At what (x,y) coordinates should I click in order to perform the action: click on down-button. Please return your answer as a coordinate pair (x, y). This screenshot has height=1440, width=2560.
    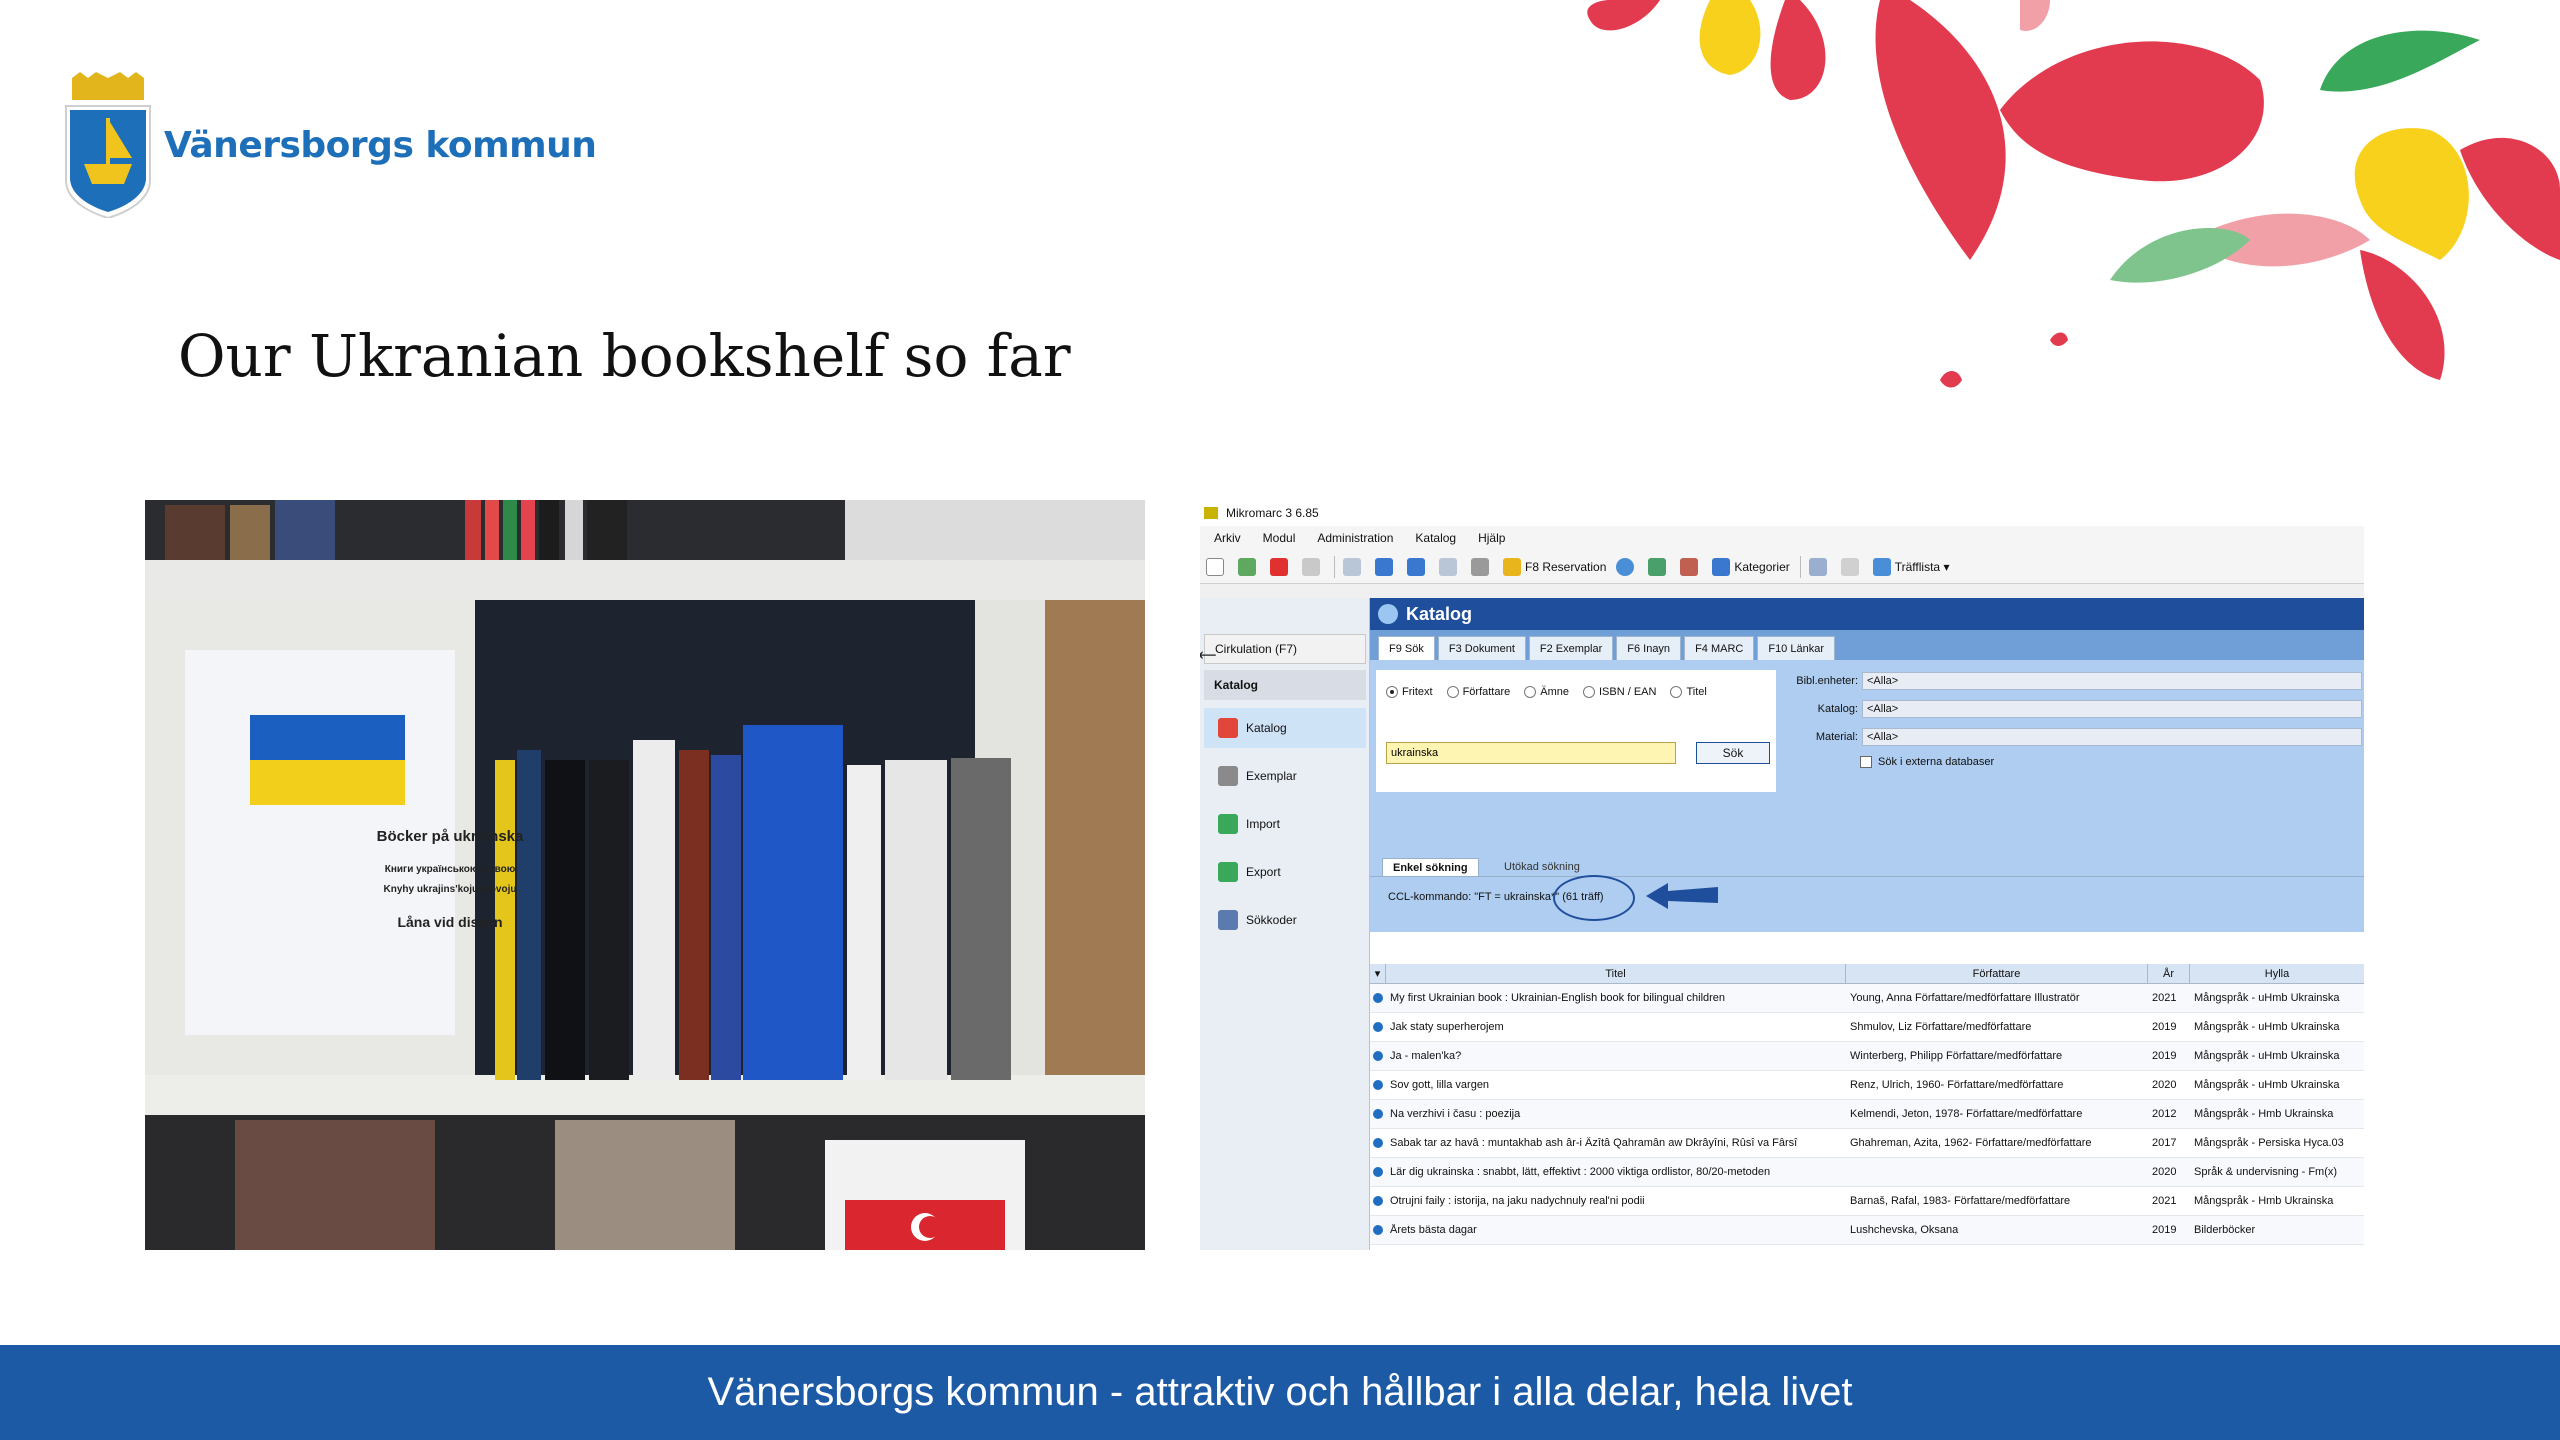
    Looking at the image, I should click on (1386, 566).